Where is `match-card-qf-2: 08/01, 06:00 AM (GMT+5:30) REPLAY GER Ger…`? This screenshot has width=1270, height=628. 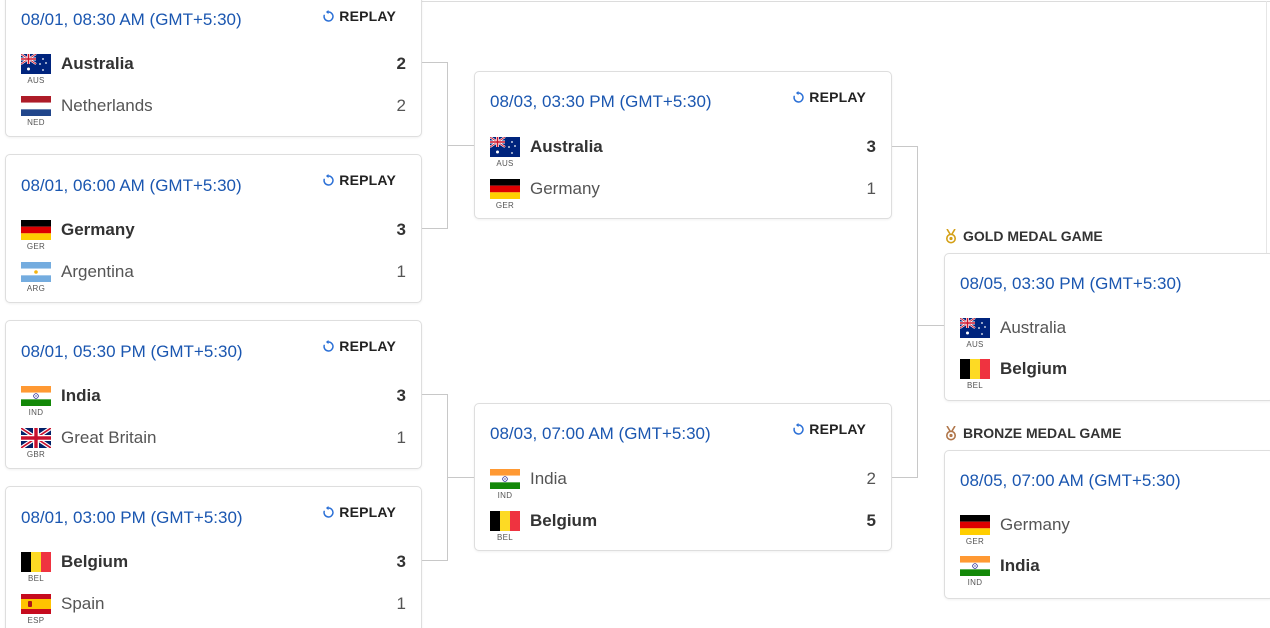 match-card-qf-2: 08/01, 06:00 AM (GMT+5:30) REPLAY GER Ger… is located at coordinates (213, 228).